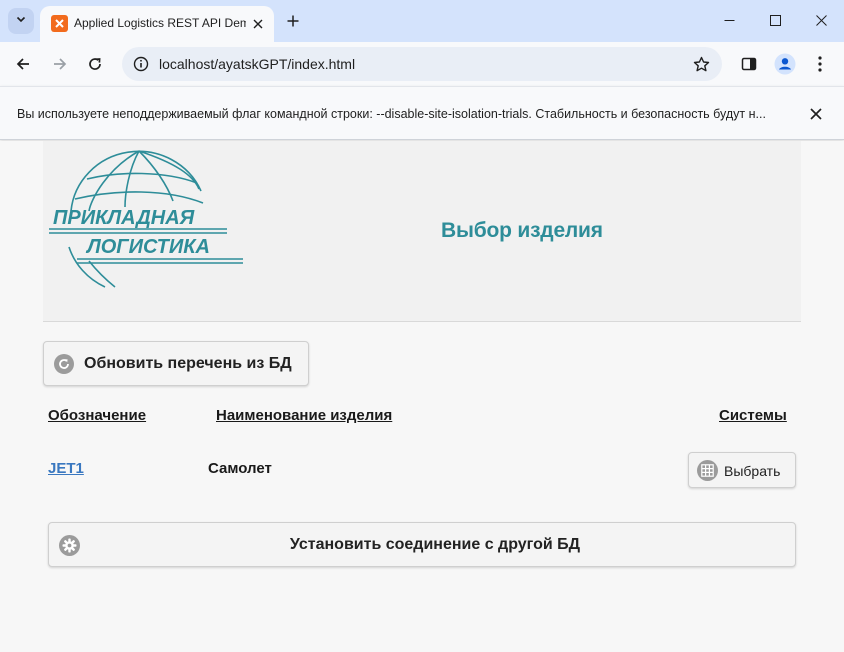 The height and width of the screenshot is (652, 844). I want to click on product-code-link: JET1, so click(66, 468).